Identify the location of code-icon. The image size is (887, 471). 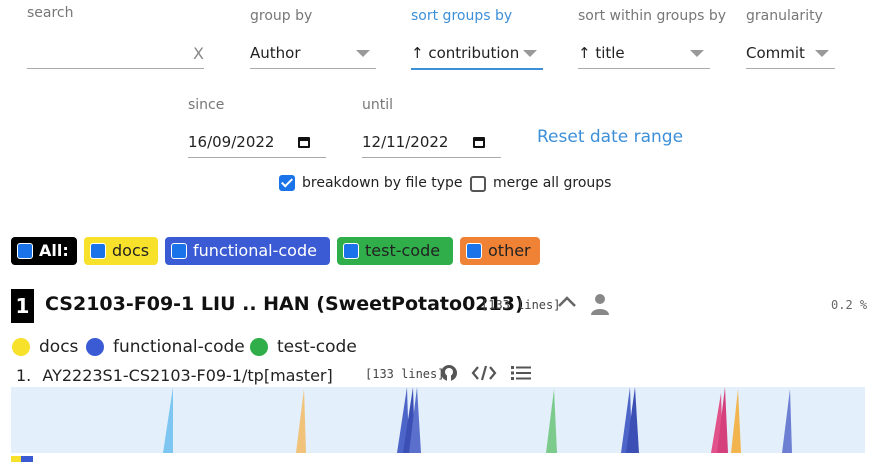
(484, 373).